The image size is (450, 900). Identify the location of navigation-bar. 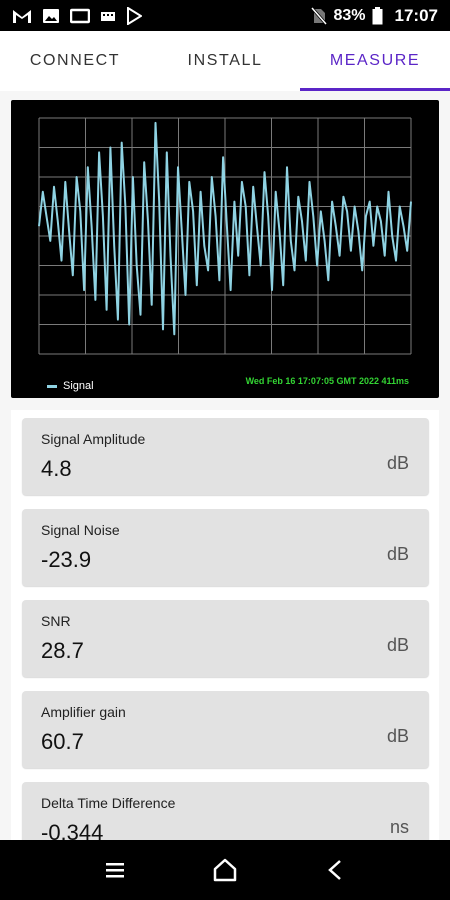
(225, 870).